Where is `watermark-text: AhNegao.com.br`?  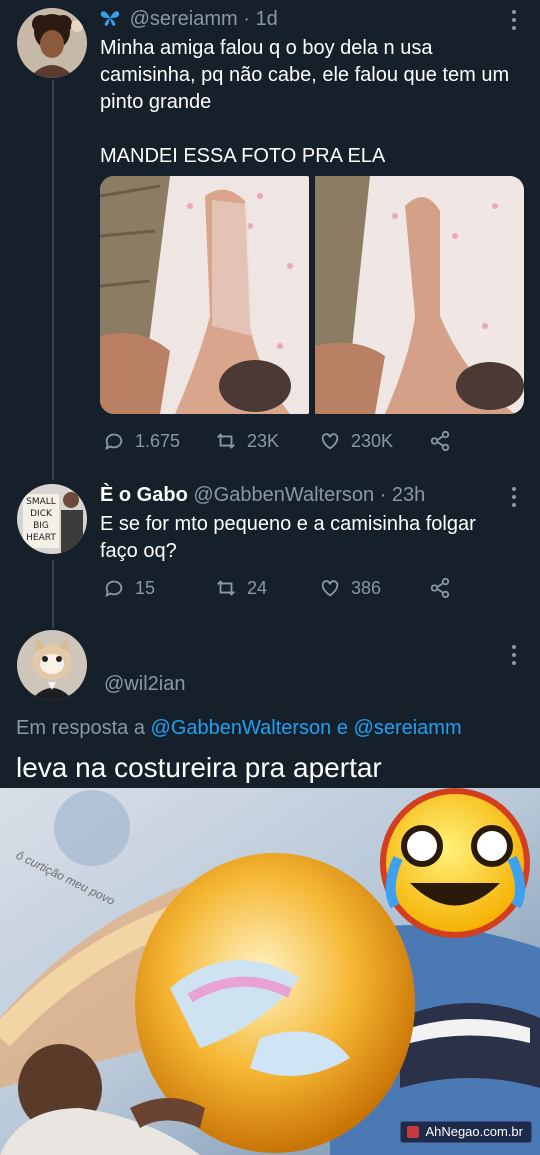
watermark-text: AhNegao.com.br is located at coordinates (474, 1131).